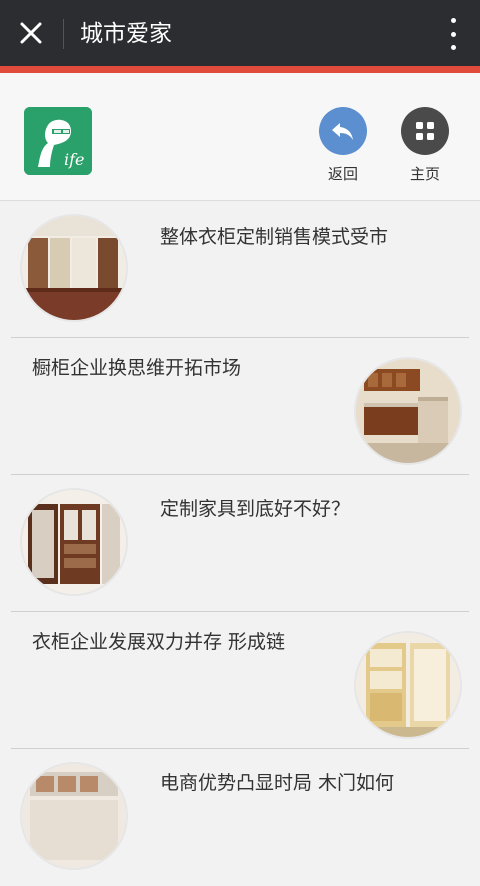 Image resolution: width=480 pixels, height=886 pixels. What do you see at coordinates (240, 69) in the screenshot?
I see `accent-bar` at bounding box center [240, 69].